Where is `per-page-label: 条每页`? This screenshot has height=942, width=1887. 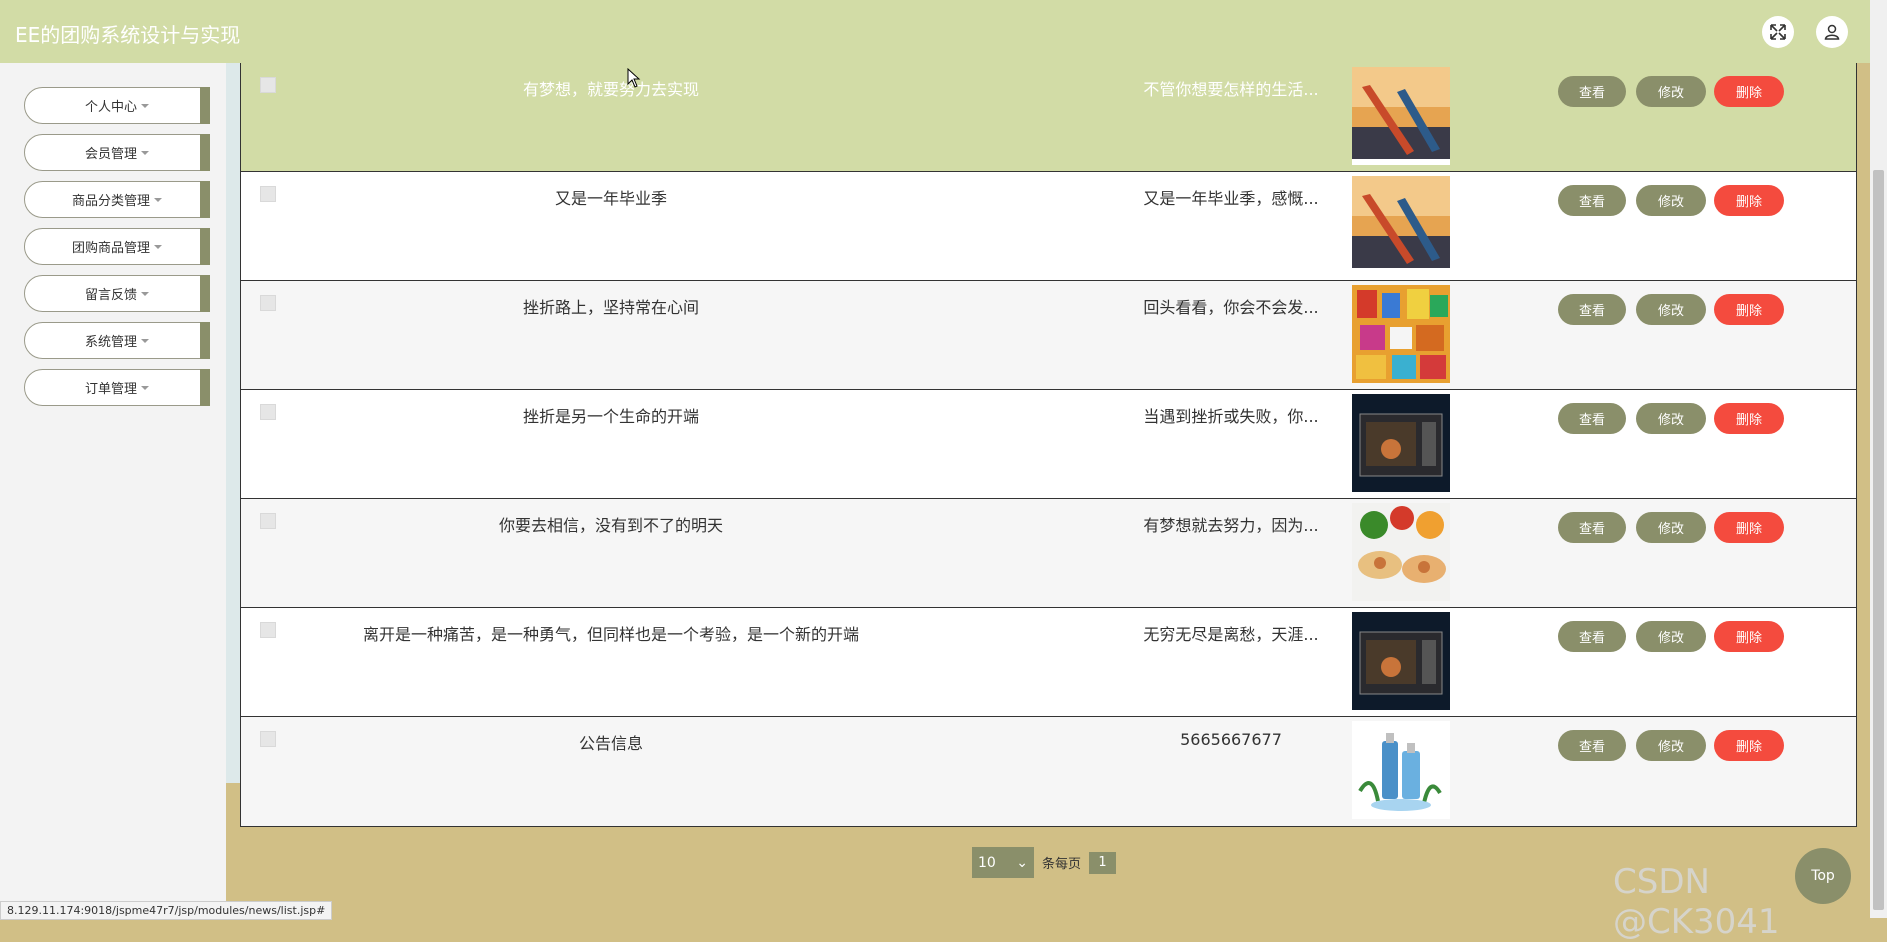
per-page-label: 条每页 is located at coordinates (1062, 864).